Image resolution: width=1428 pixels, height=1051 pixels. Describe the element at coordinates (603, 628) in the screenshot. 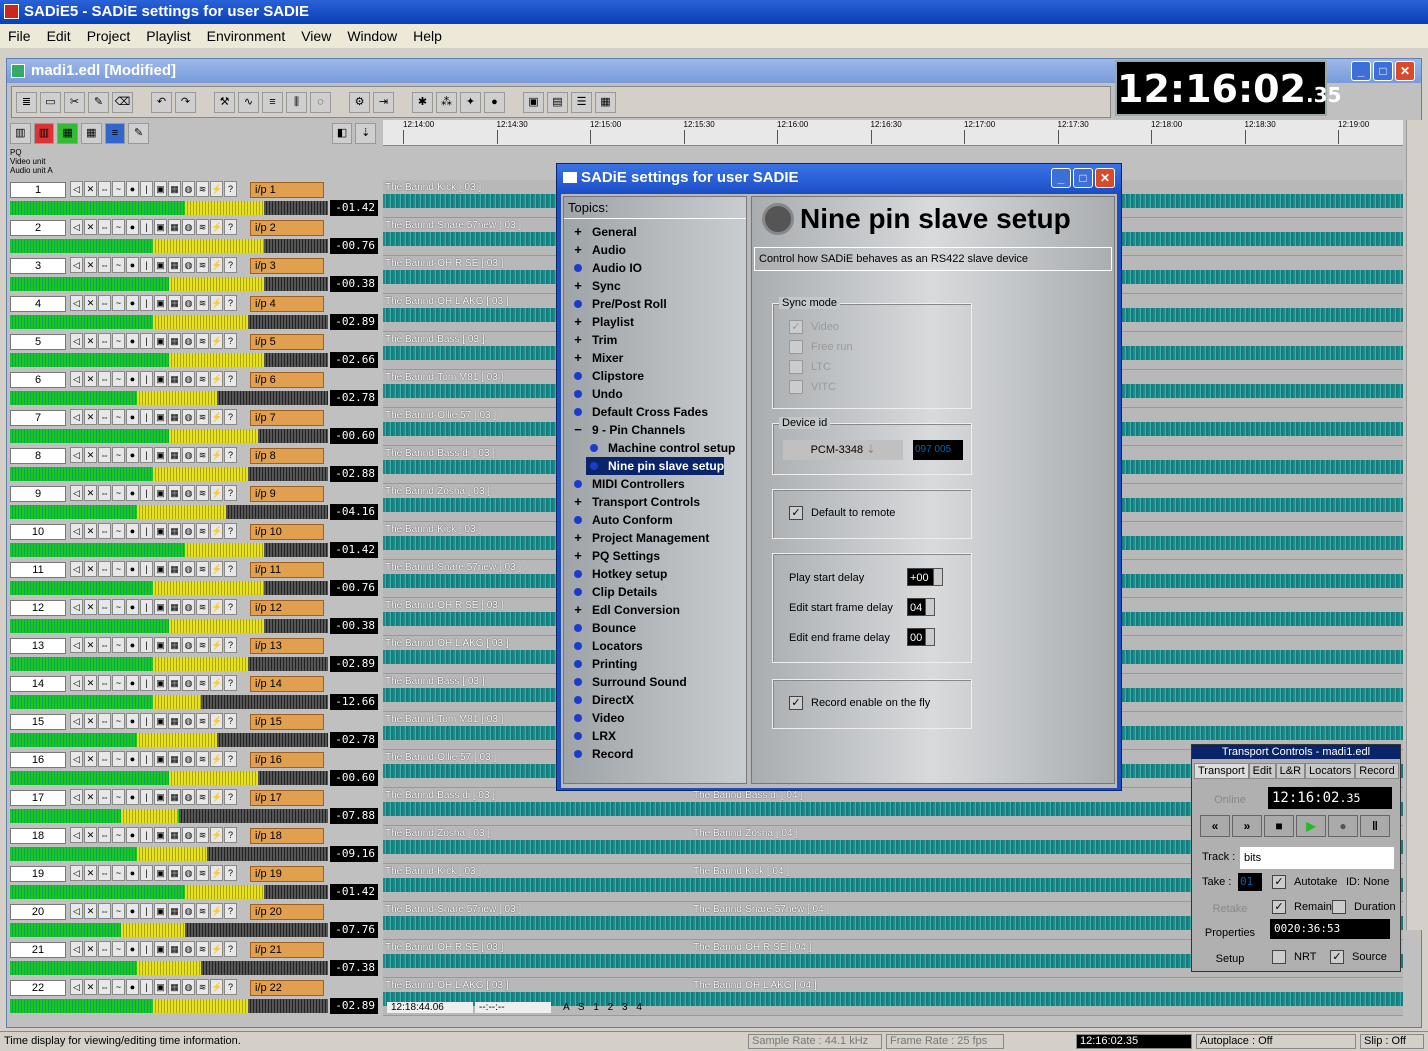

I see `topic-item: Bounce` at that location.